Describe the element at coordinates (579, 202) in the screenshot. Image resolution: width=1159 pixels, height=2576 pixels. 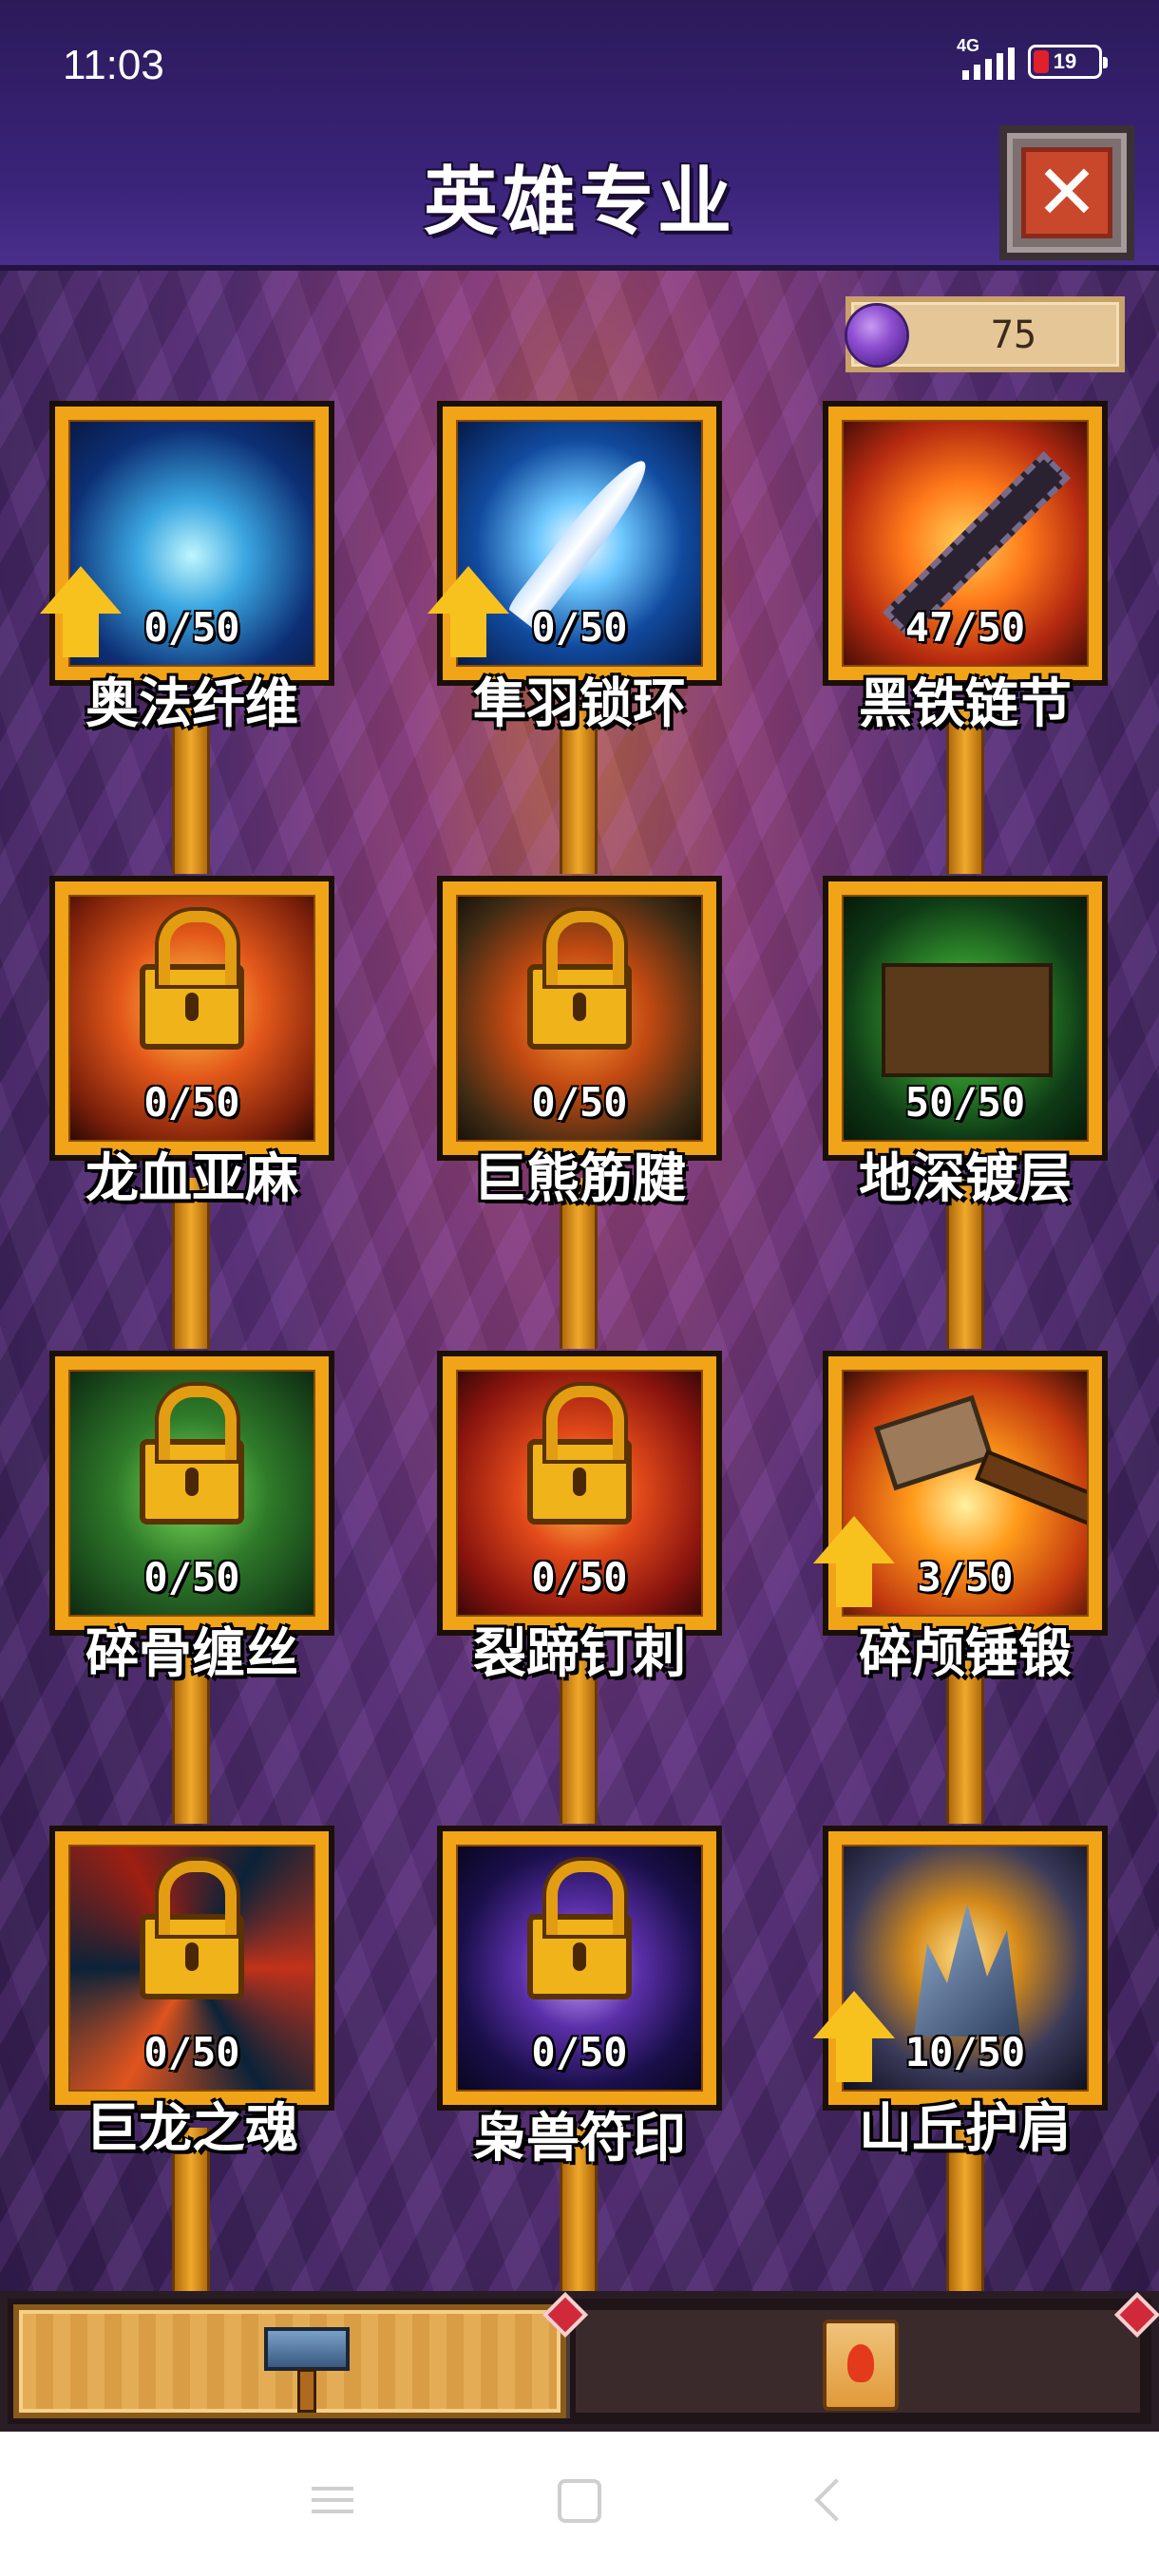
I see `page-title: 英雄专业` at that location.